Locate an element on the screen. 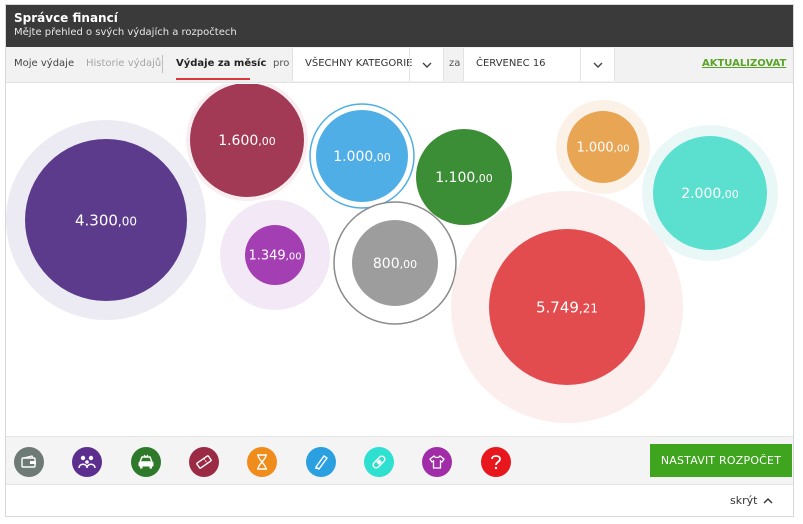 The width and height of the screenshot is (803, 524). category-icon-bar: NASTAVIT ROZPOČET is located at coordinates (399, 460).